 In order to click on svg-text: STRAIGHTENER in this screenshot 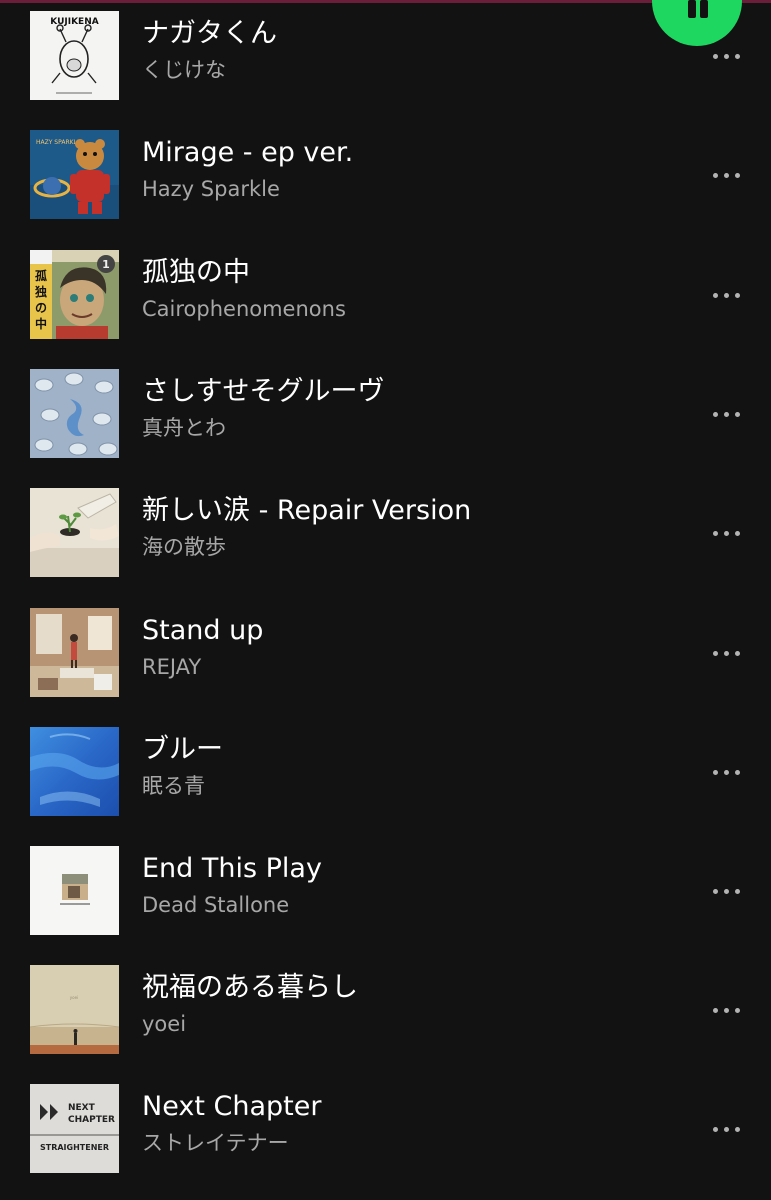, I will do `click(74, 1147)`.